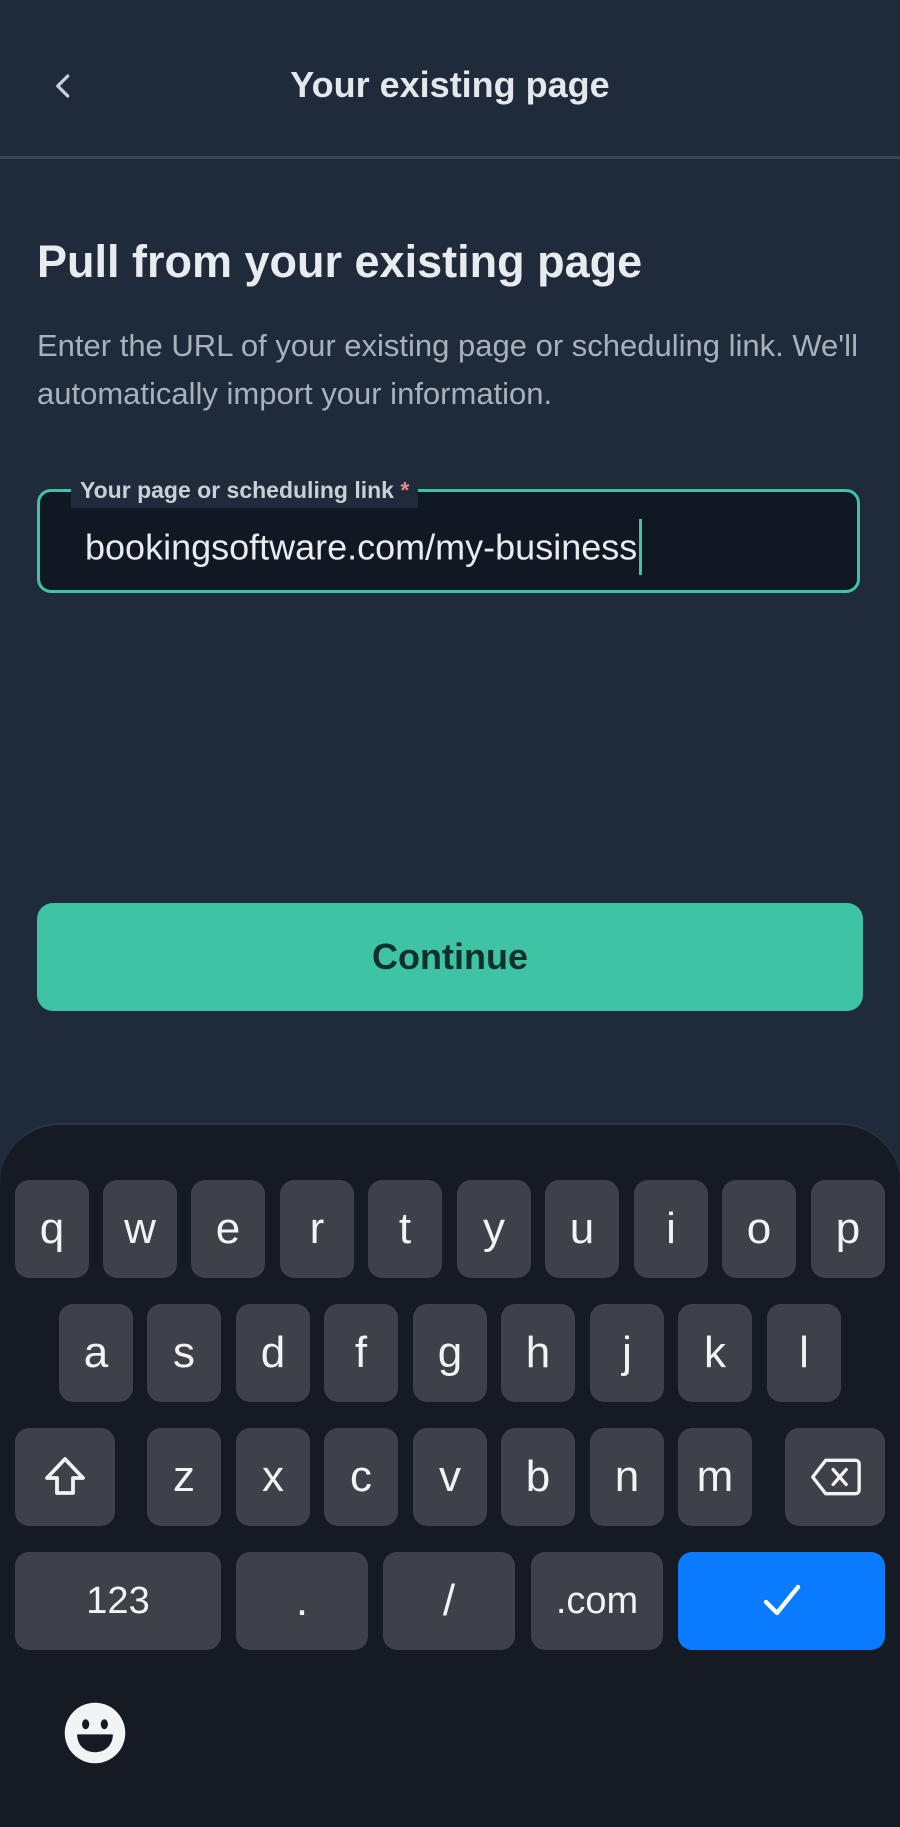 This screenshot has height=1827, width=900. What do you see at coordinates (449, 1601) in the screenshot?
I see `slash-key: /` at bounding box center [449, 1601].